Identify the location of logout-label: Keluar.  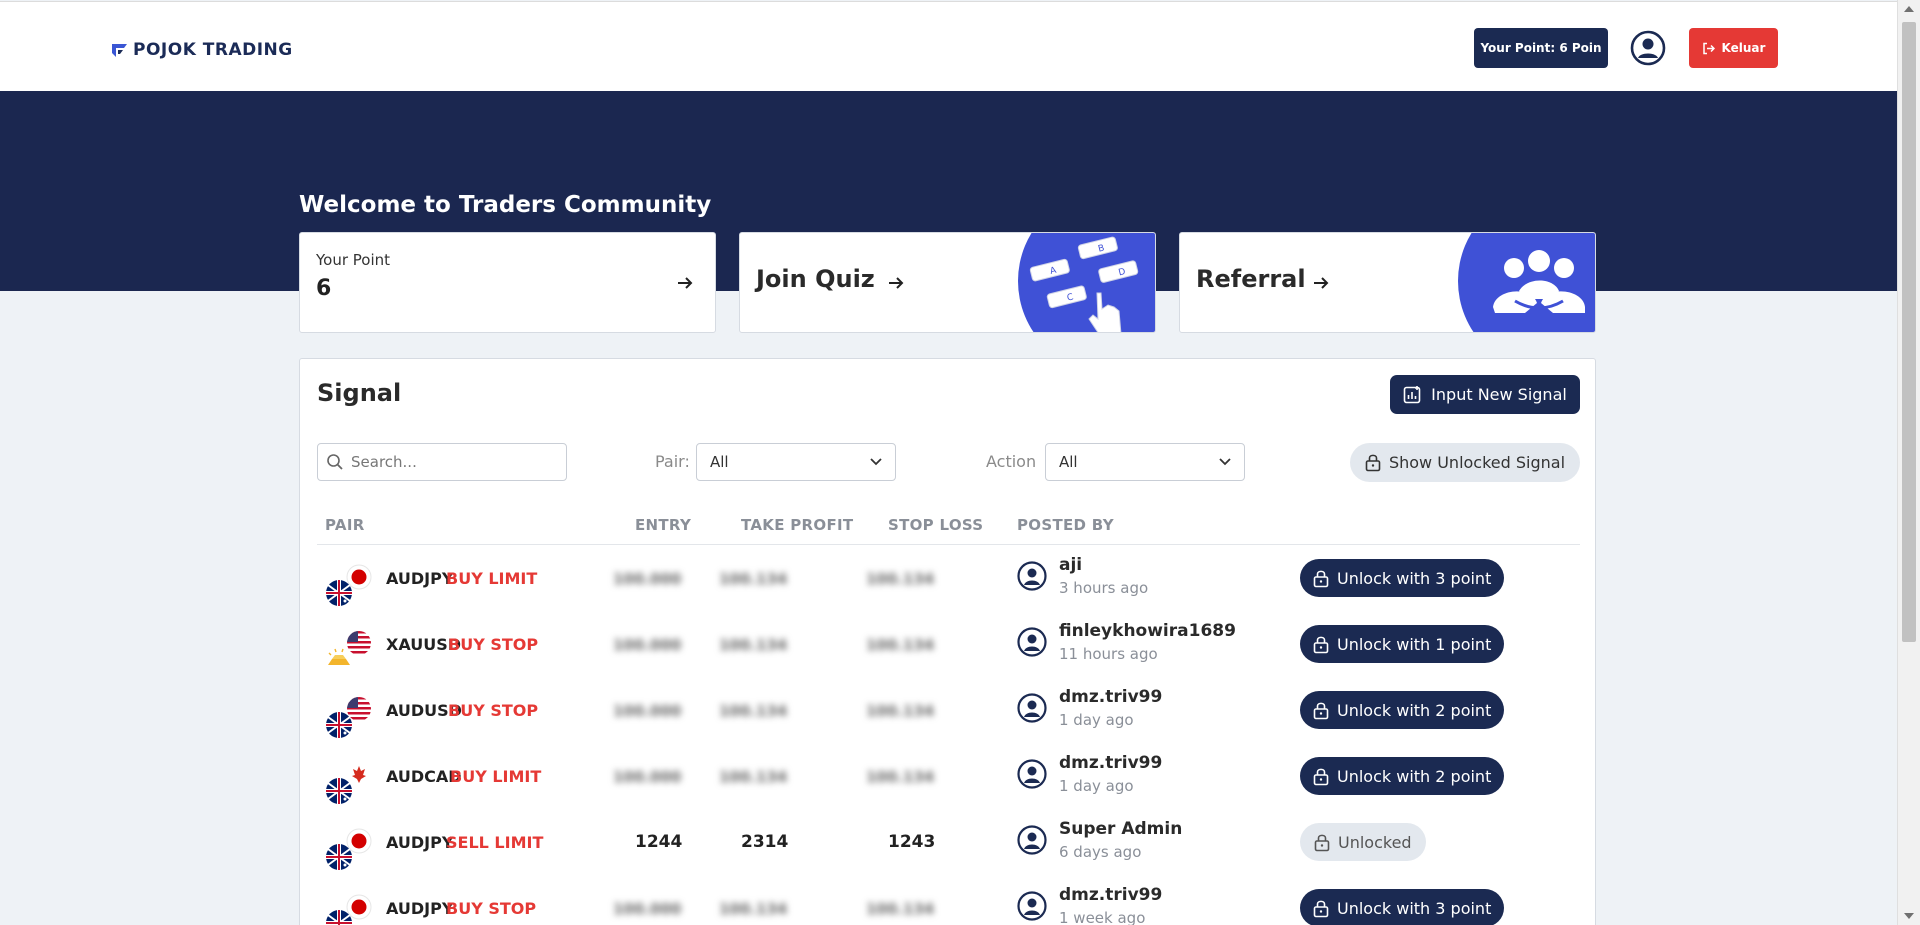
(1743, 48).